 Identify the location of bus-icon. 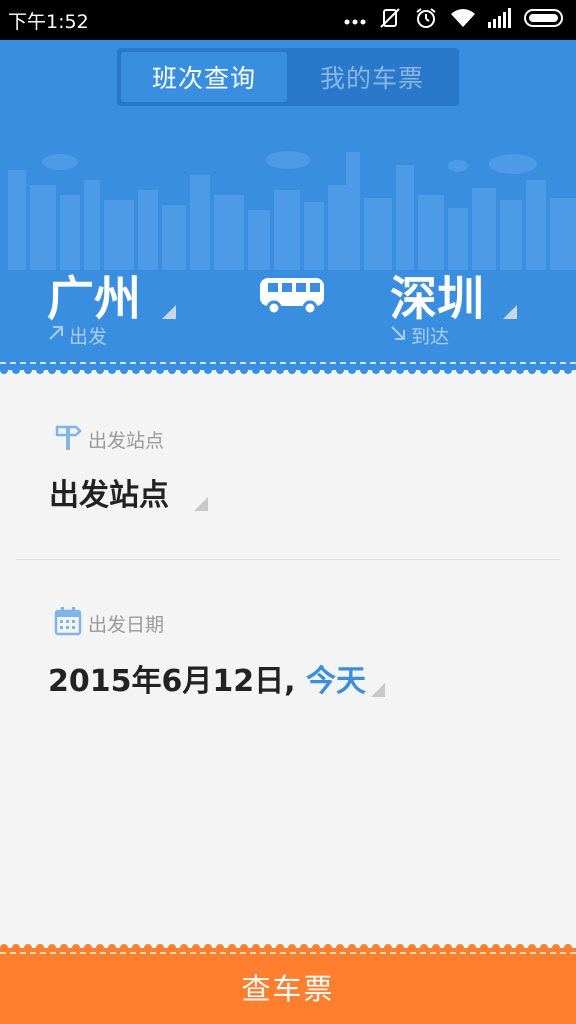
(294, 297).